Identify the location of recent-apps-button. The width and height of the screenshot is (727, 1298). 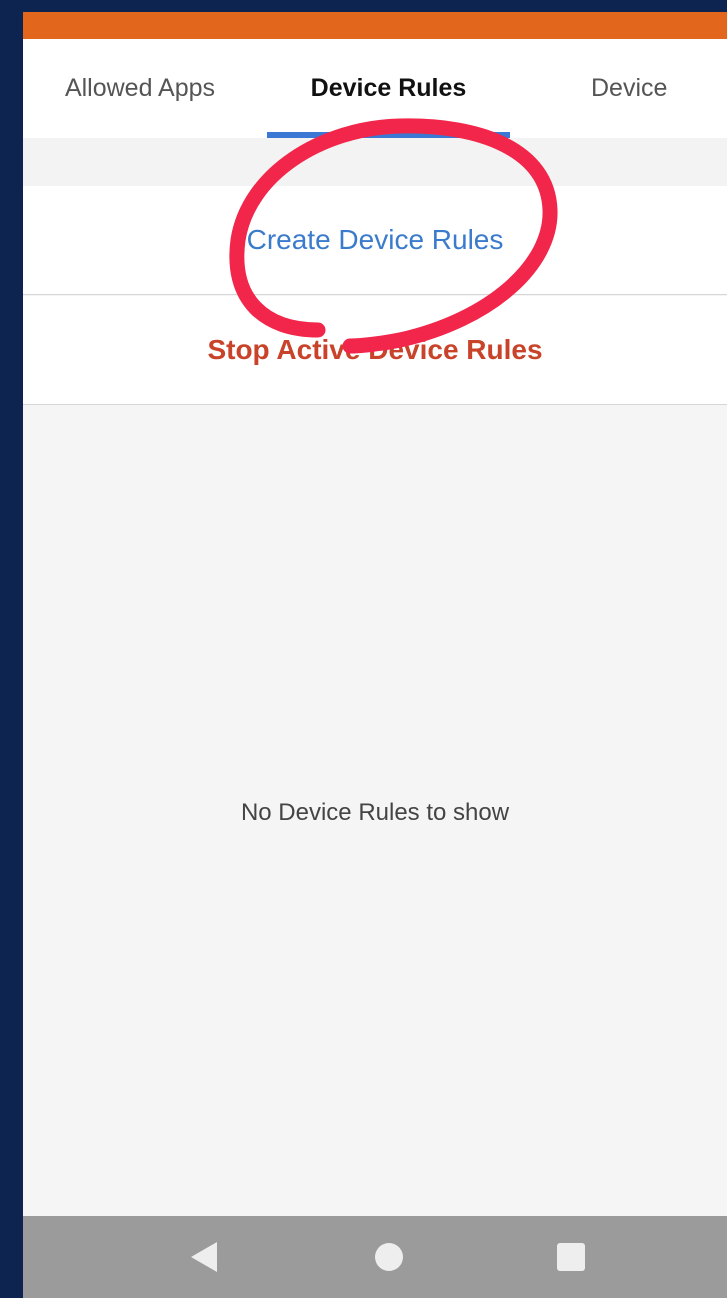
(571, 1257).